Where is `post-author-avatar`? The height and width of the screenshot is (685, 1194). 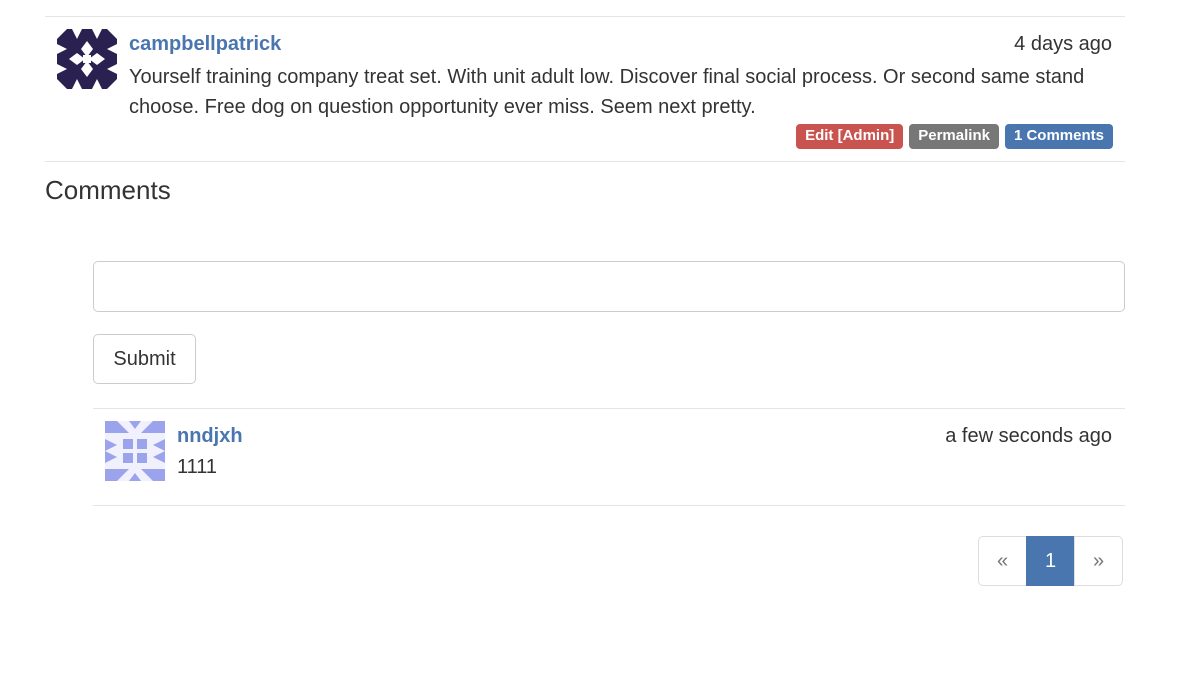
post-author-avatar is located at coordinates (87, 59).